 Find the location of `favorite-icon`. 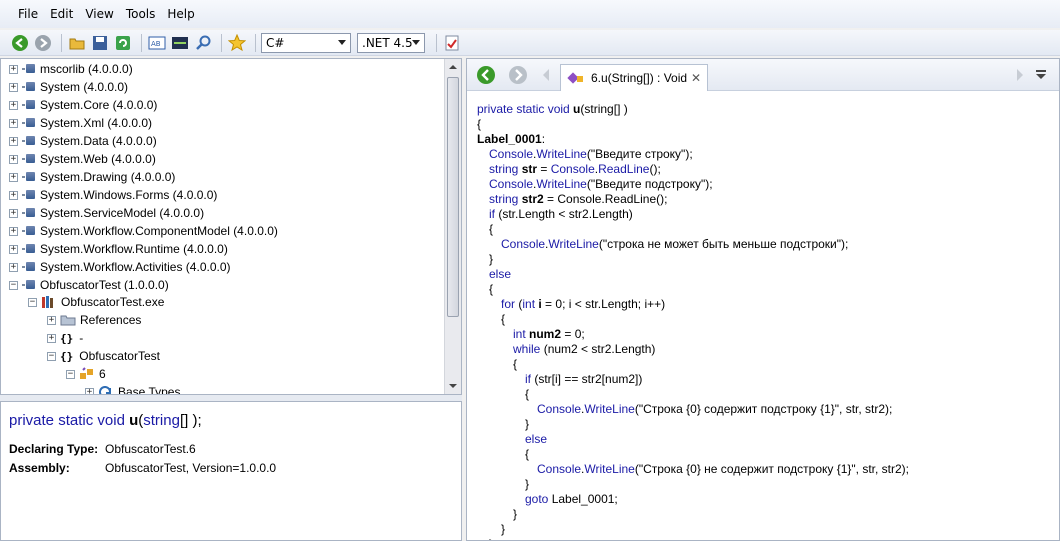

favorite-icon is located at coordinates (237, 43).